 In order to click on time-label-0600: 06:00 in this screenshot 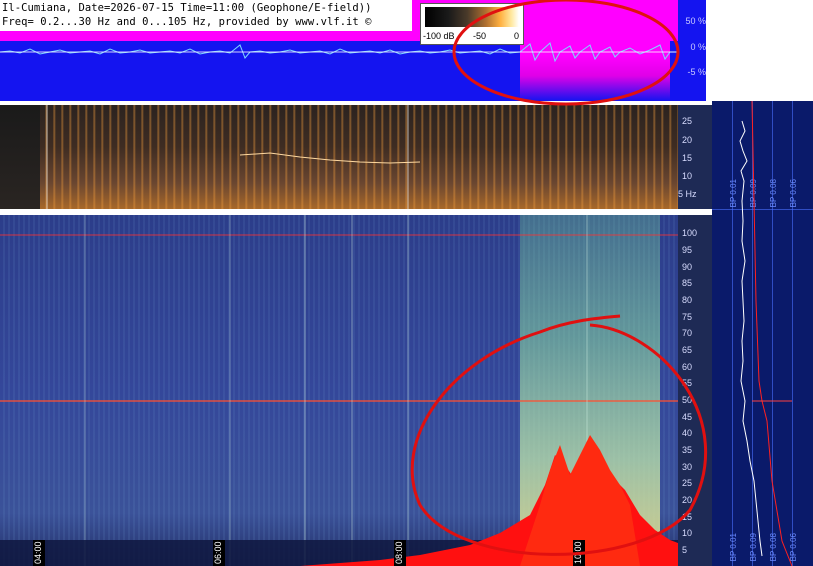, I will do `click(219, 553)`.